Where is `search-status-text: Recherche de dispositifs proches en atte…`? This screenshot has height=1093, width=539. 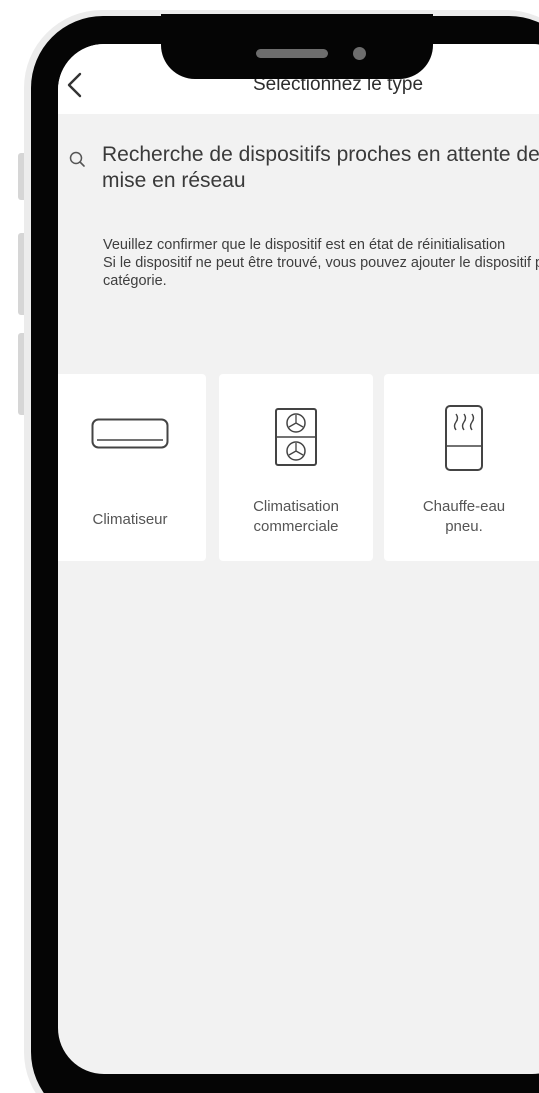 search-status-text: Recherche de dispositifs proches en atte… is located at coordinates (320, 167).